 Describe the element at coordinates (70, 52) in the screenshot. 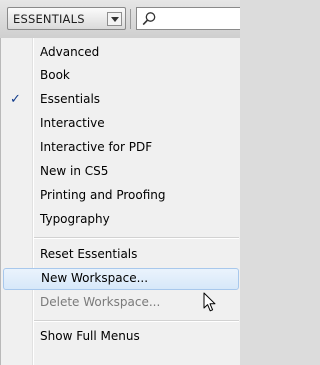

I see `menu-item-label: Advanced` at that location.